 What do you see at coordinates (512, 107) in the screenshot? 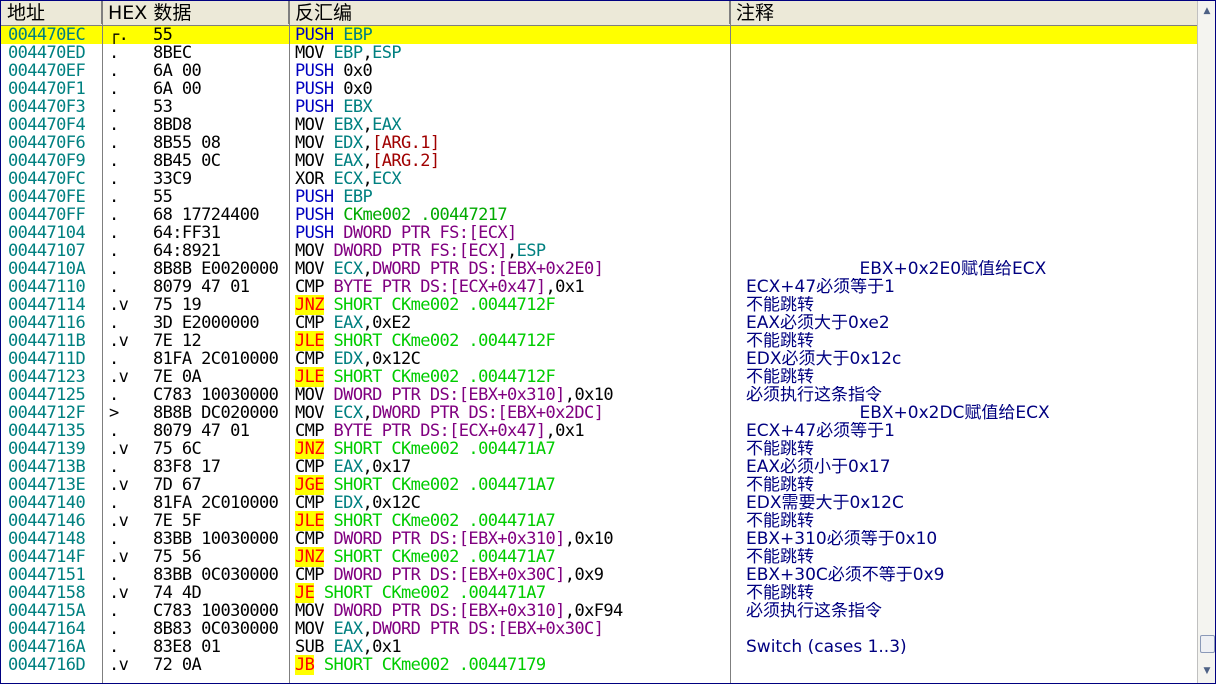
I see `disassembly-cell: PUSH EBX` at bounding box center [512, 107].